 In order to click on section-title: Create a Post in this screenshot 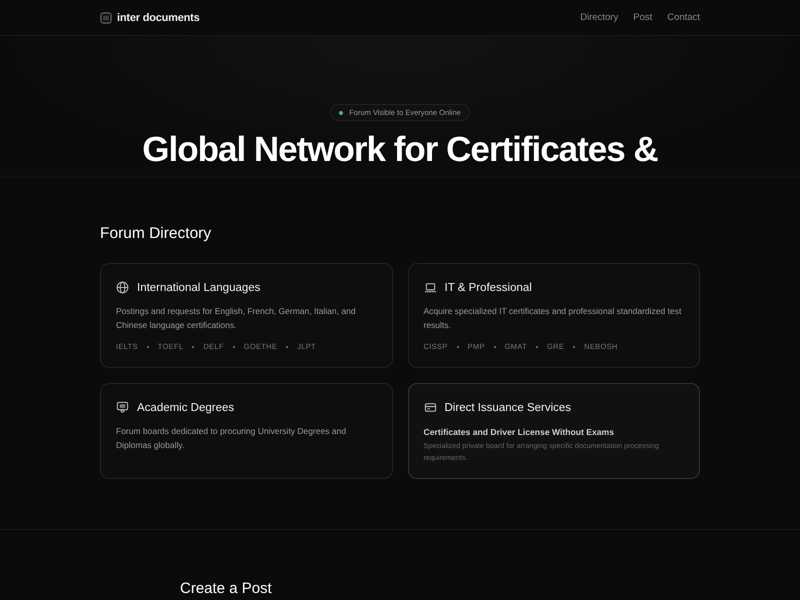, I will do `click(226, 588)`.